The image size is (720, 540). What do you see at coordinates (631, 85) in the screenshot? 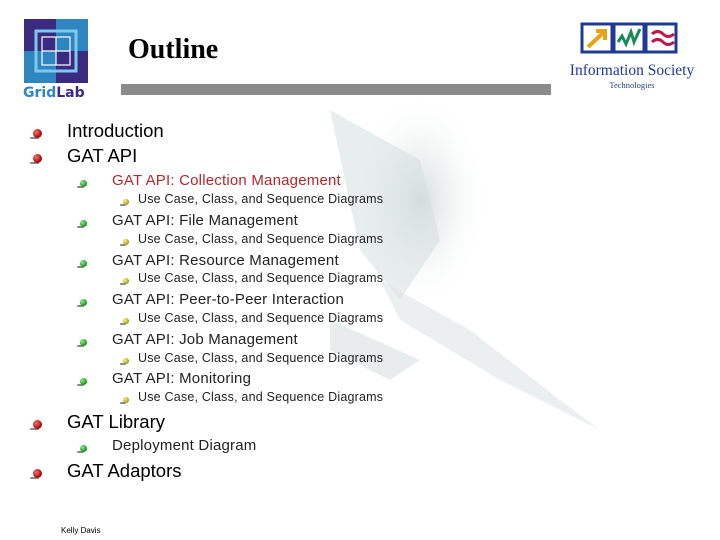
I see `ist-text-line2: Technologies` at bounding box center [631, 85].